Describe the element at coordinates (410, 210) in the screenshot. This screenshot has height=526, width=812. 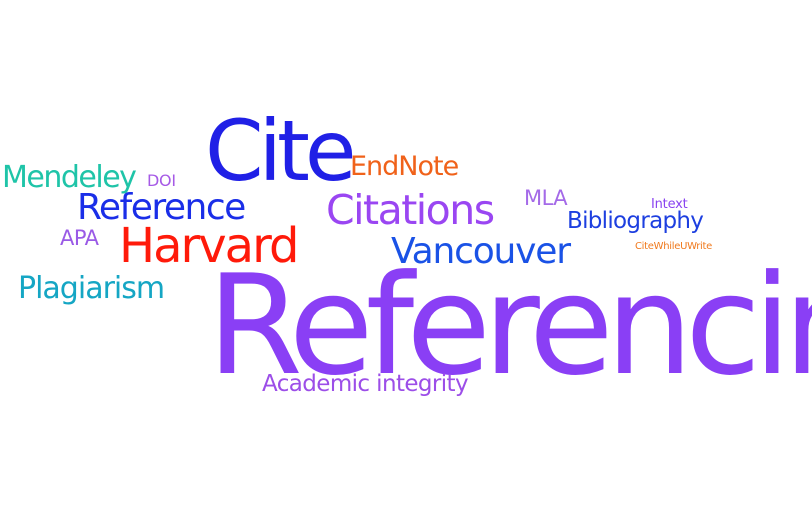
I see `word-citations: Citations` at that location.